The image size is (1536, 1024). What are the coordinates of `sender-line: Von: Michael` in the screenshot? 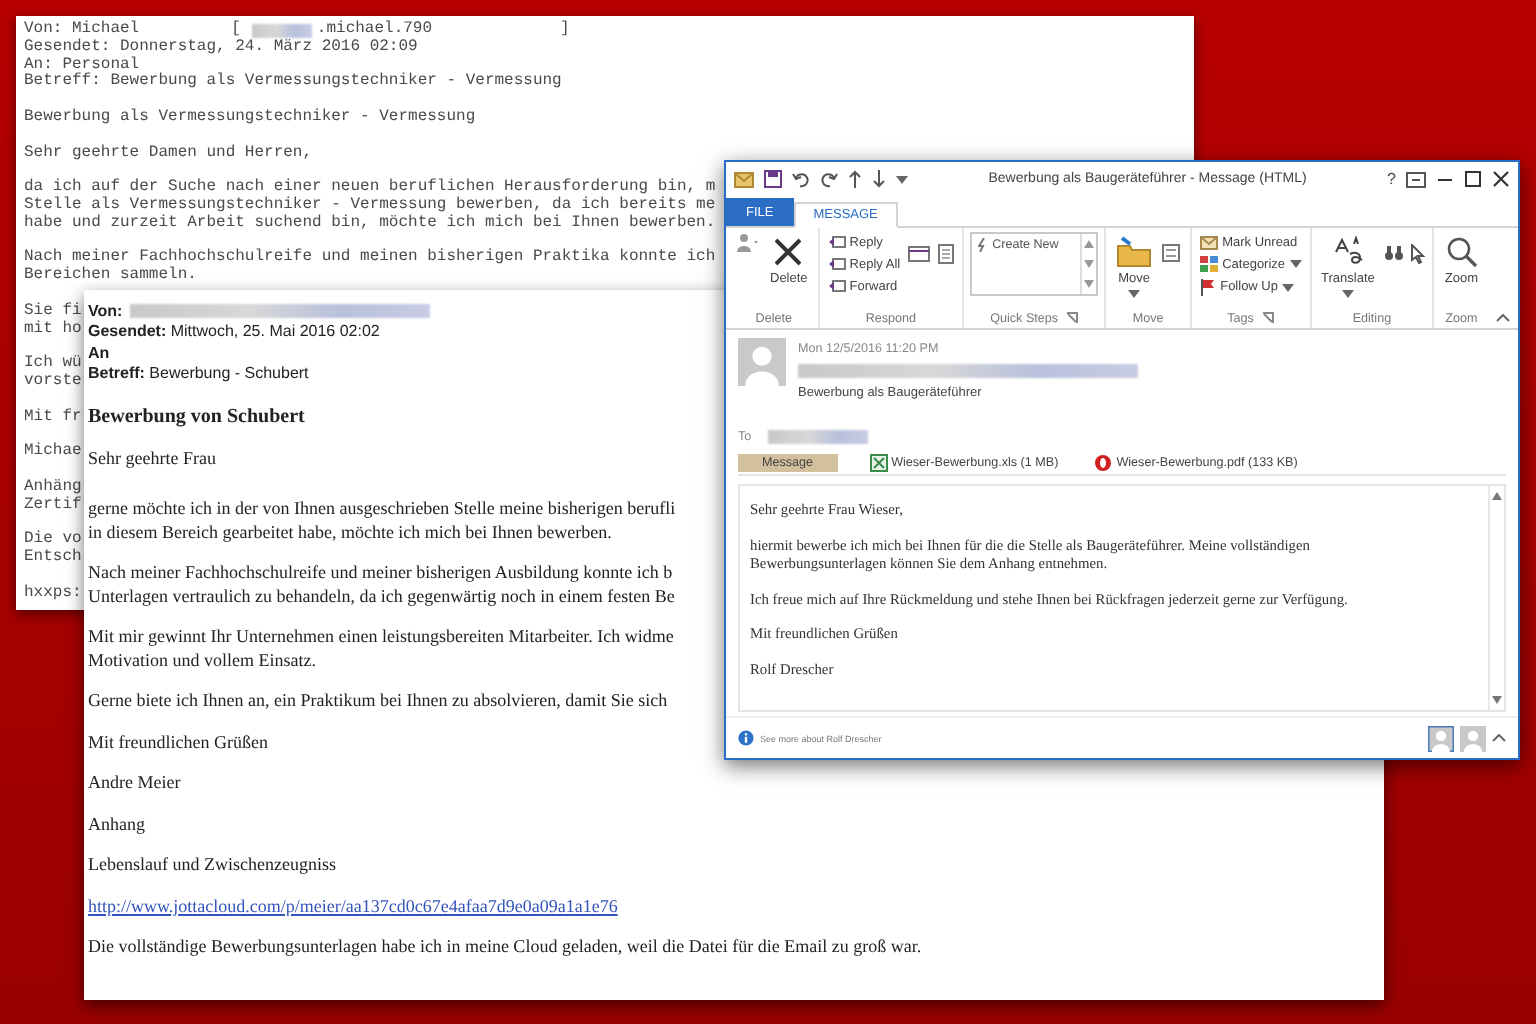 It's located at (82, 30).